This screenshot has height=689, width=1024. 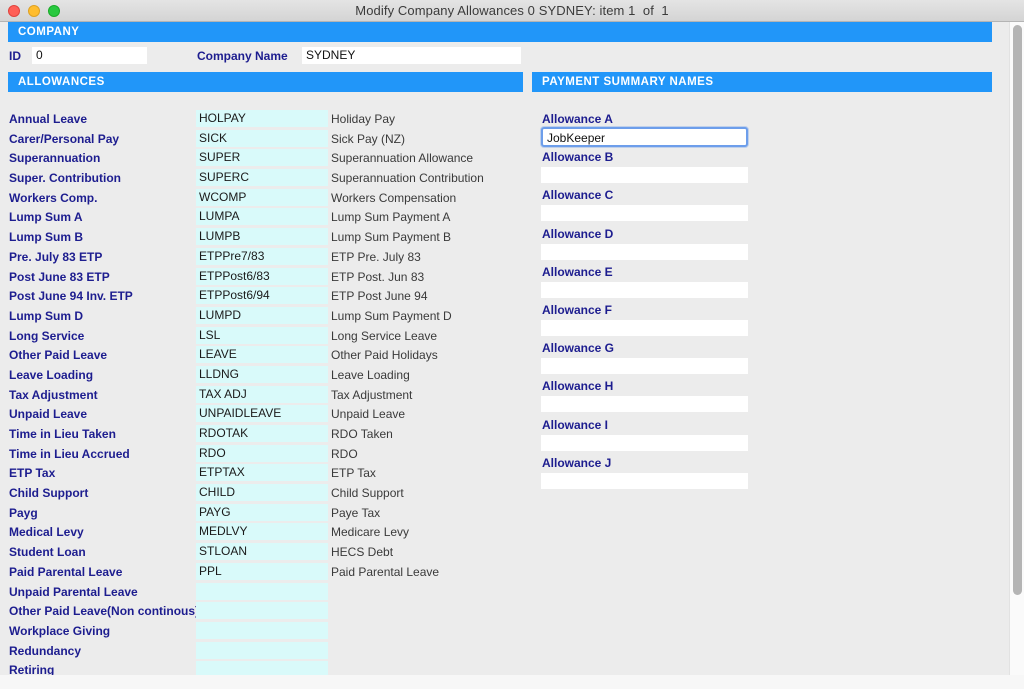 I want to click on payment-summary-name-group: Allowance B, so click(x=650, y=169).